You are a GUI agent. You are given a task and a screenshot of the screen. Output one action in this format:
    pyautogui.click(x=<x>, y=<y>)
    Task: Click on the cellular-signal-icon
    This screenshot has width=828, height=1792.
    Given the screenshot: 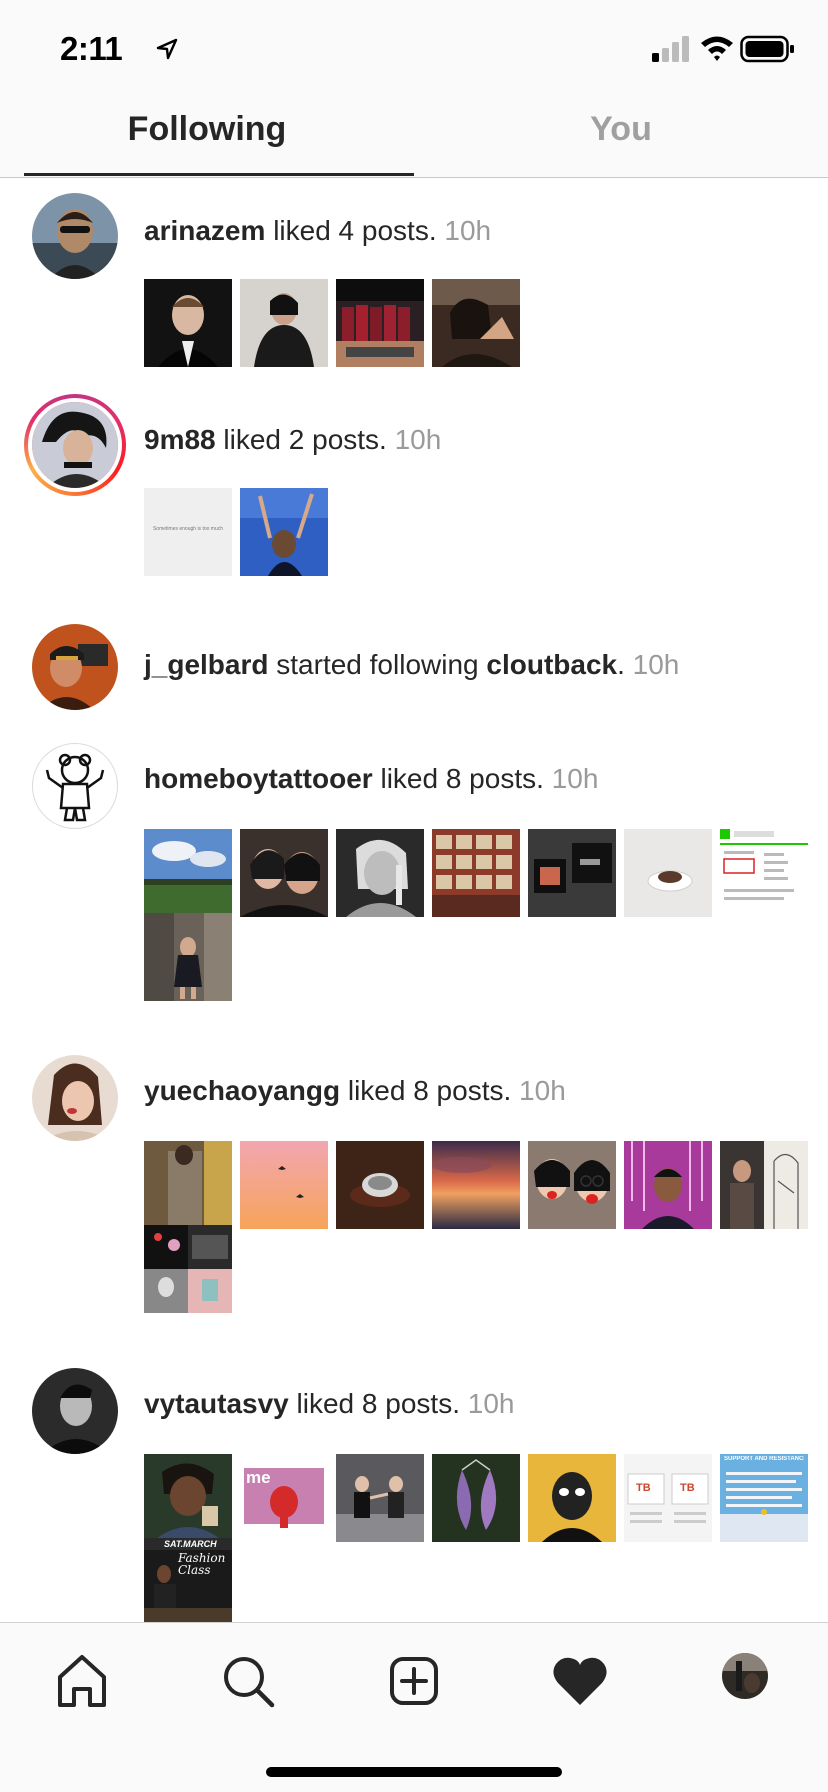 What is the action you would take?
    pyautogui.click(x=670, y=49)
    